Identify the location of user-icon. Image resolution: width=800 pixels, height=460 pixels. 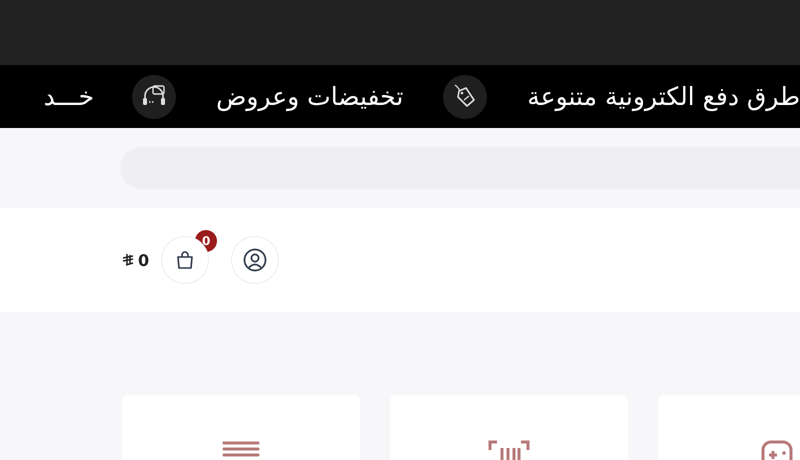
(255, 260).